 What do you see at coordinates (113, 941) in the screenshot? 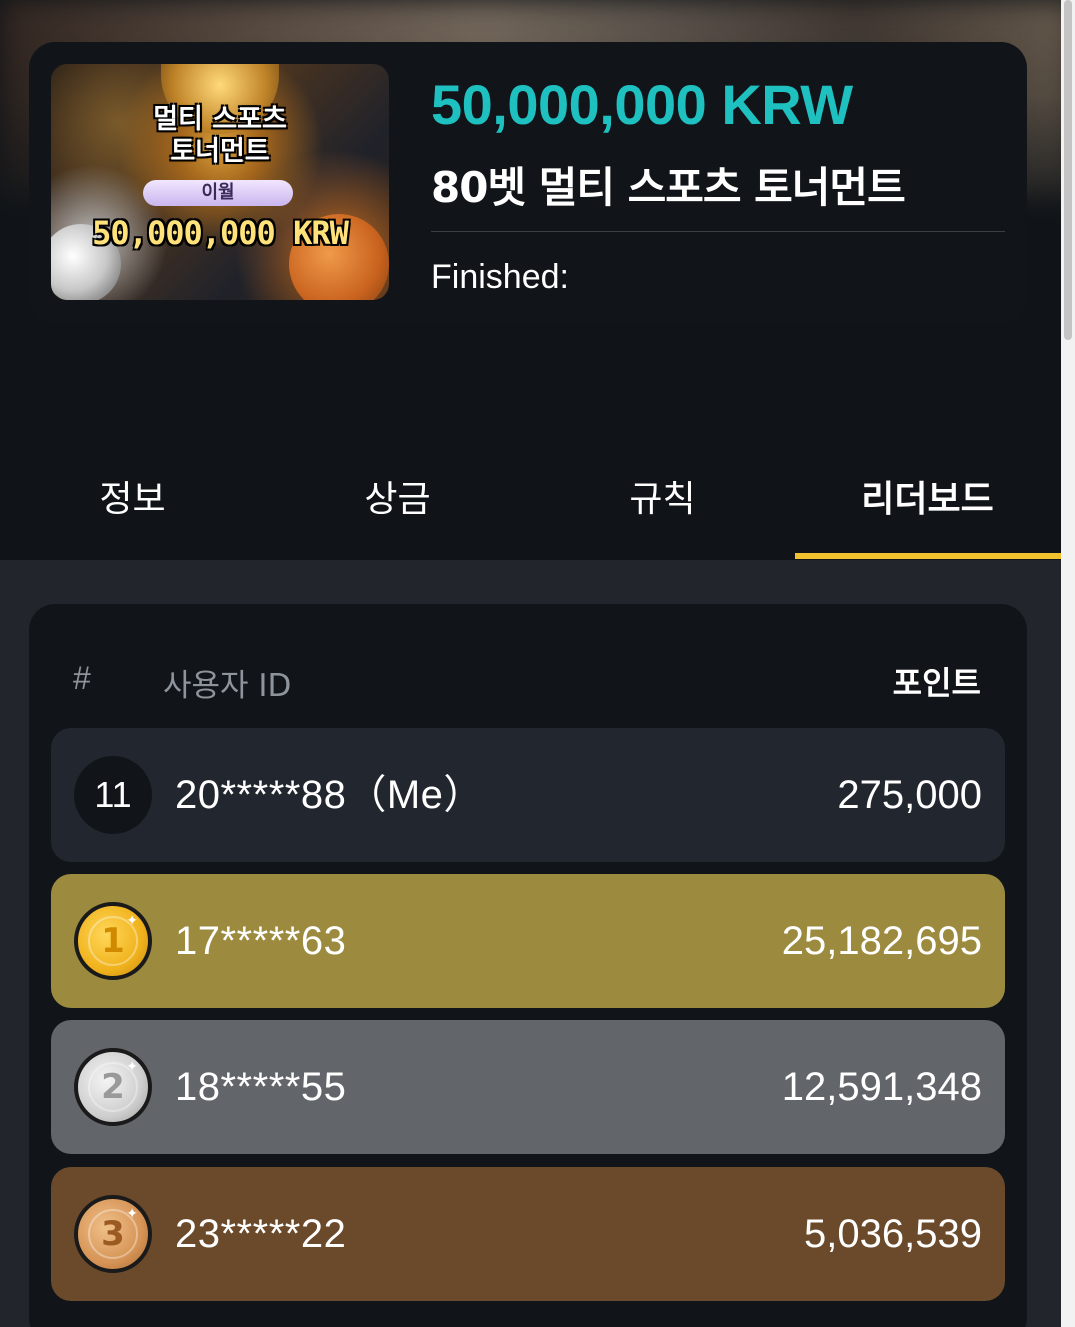
I see `gold-medal-icon: 1 ✦` at bounding box center [113, 941].